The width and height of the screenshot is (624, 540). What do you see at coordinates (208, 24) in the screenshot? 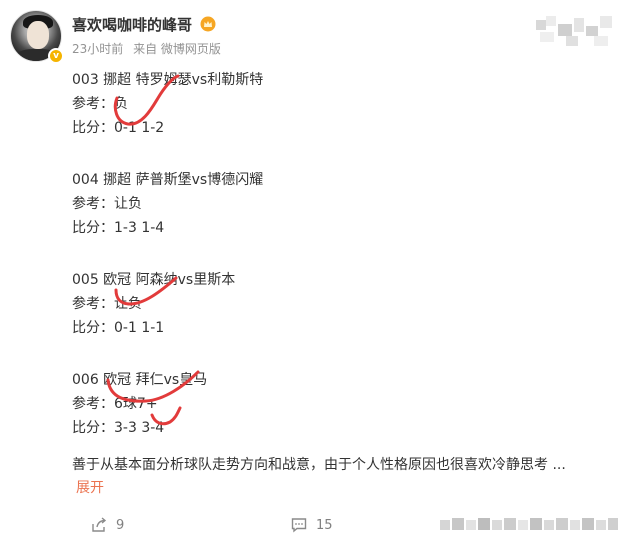
I see `crown-icon` at bounding box center [208, 24].